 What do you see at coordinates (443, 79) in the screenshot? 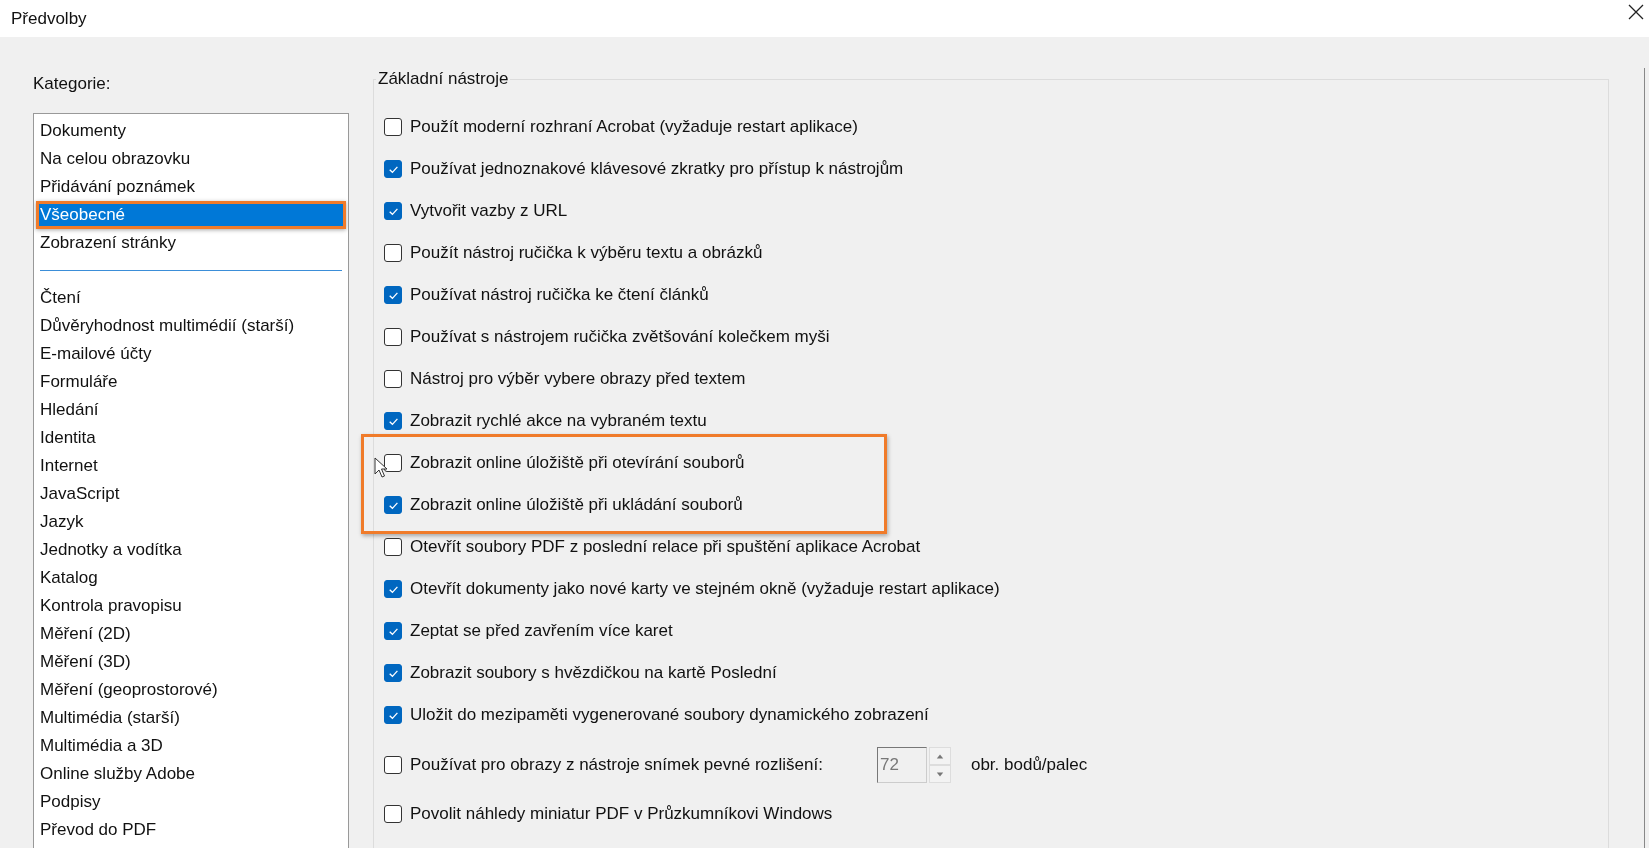
I see `group-title: Základní nástroje` at bounding box center [443, 79].